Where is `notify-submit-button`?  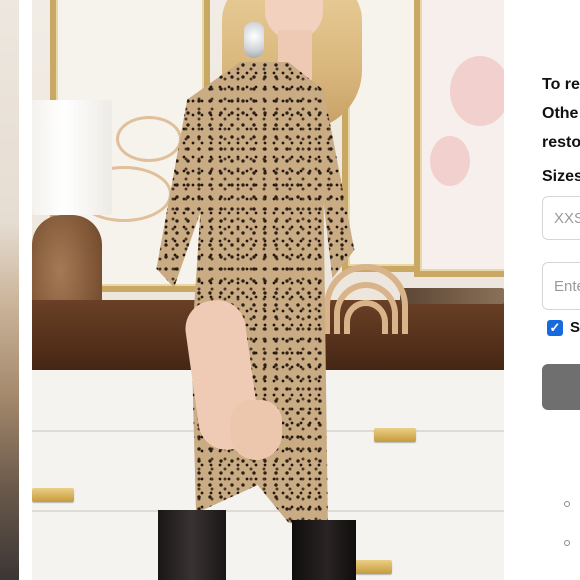
notify-submit-button is located at coordinates (561, 387).